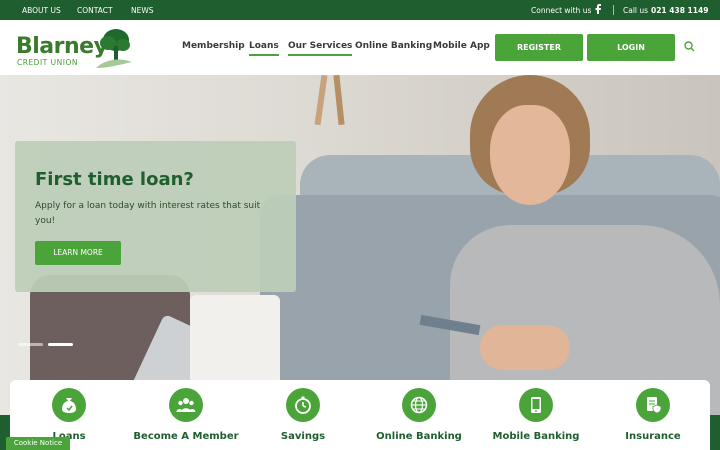 The image size is (720, 450). I want to click on service-insurance: Insurance, so click(653, 415).